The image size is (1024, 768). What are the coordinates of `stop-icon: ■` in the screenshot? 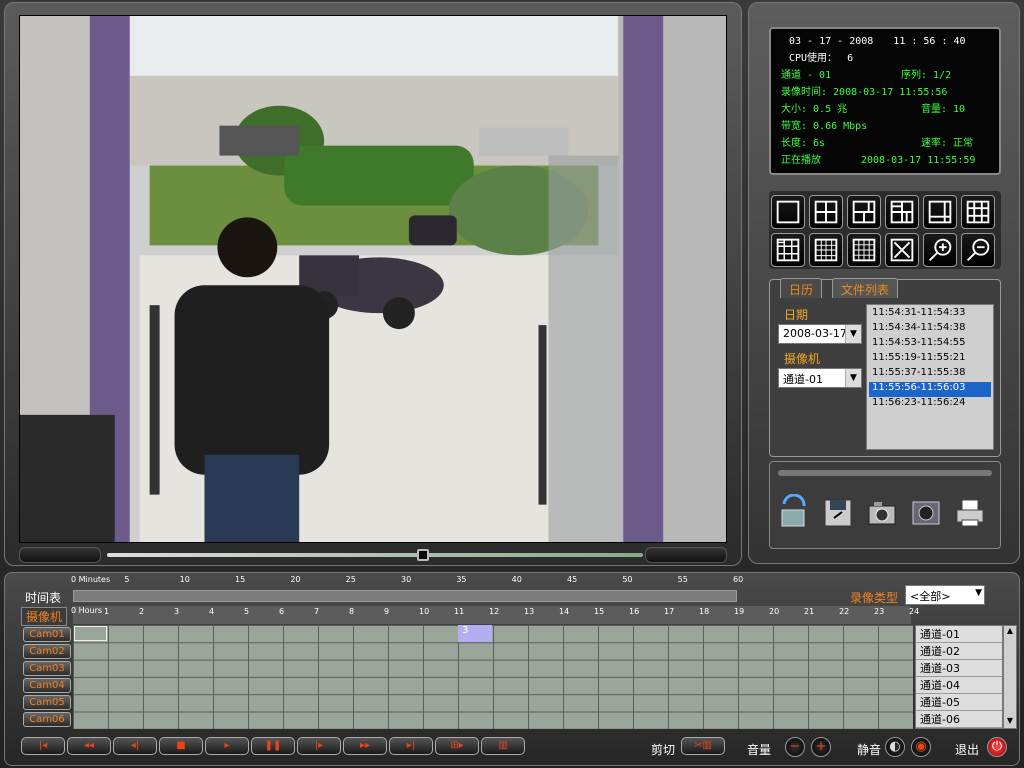 It's located at (181, 746).